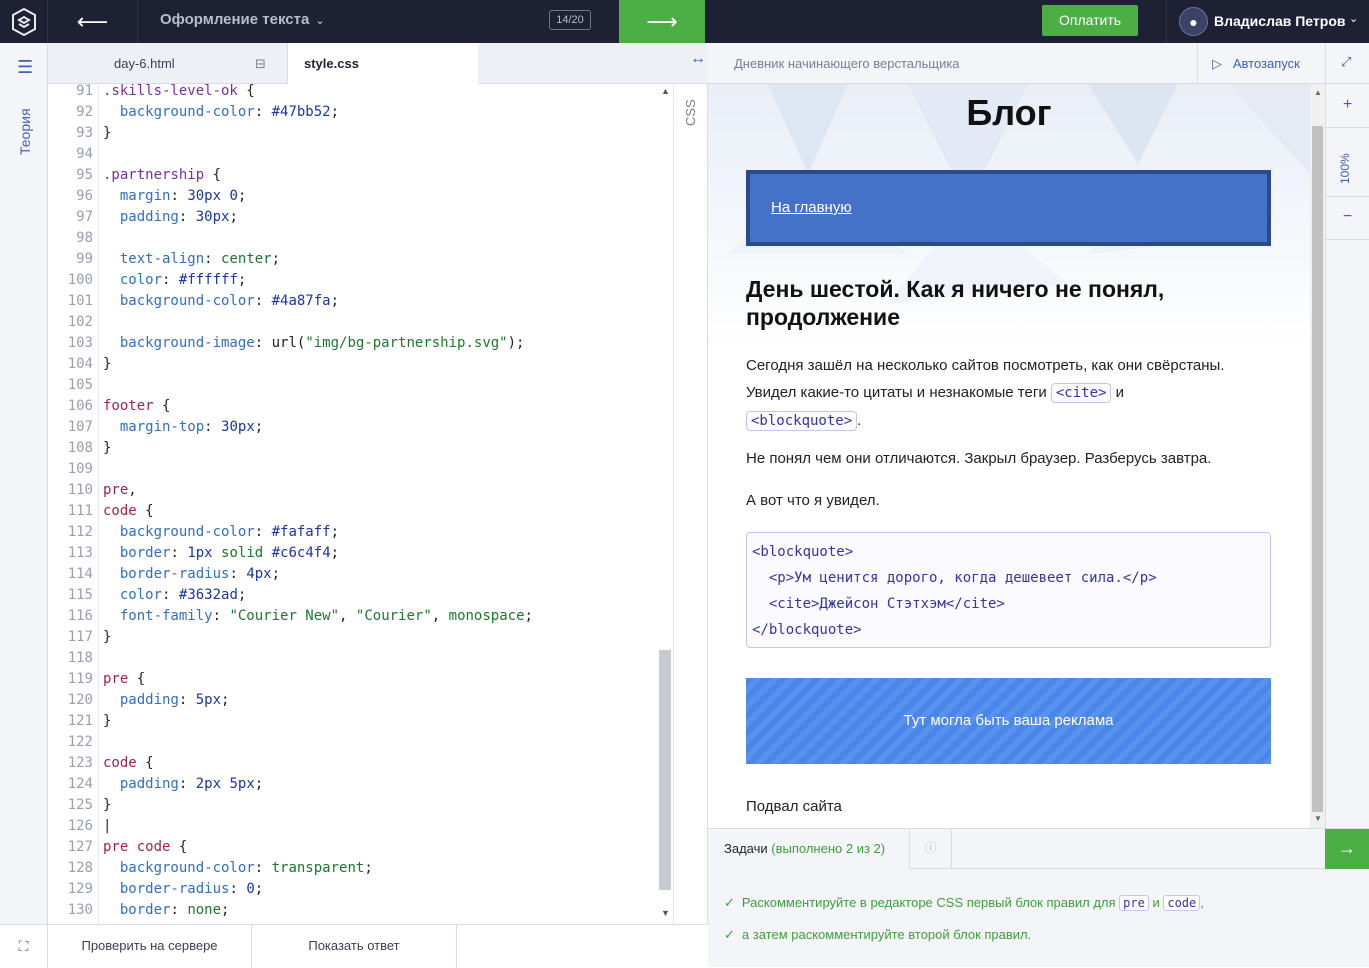  Describe the element at coordinates (1347, 105) in the screenshot. I see `zoom-in-button: +` at that location.